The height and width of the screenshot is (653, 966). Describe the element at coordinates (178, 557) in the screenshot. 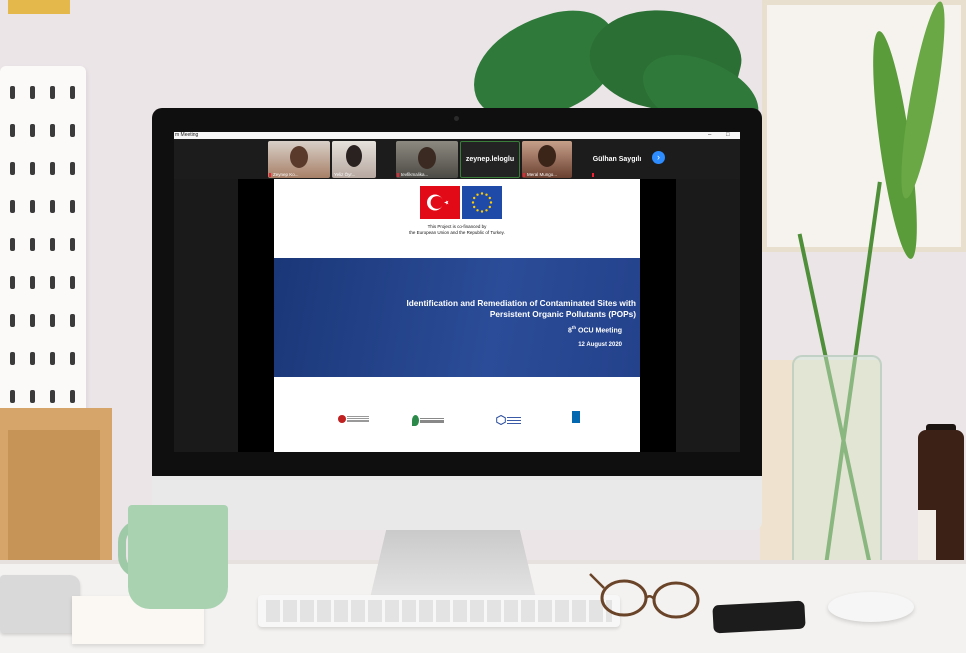

I see `green-mug` at that location.